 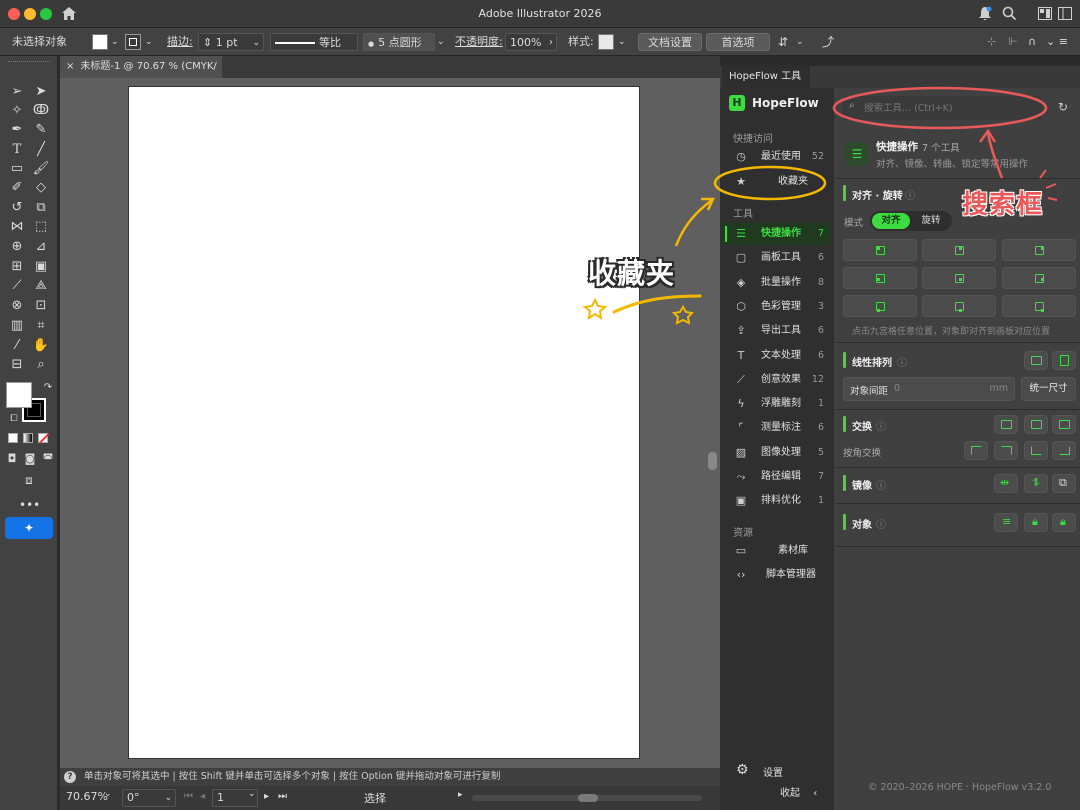 I want to click on stroke-swatch, so click(x=133, y=42).